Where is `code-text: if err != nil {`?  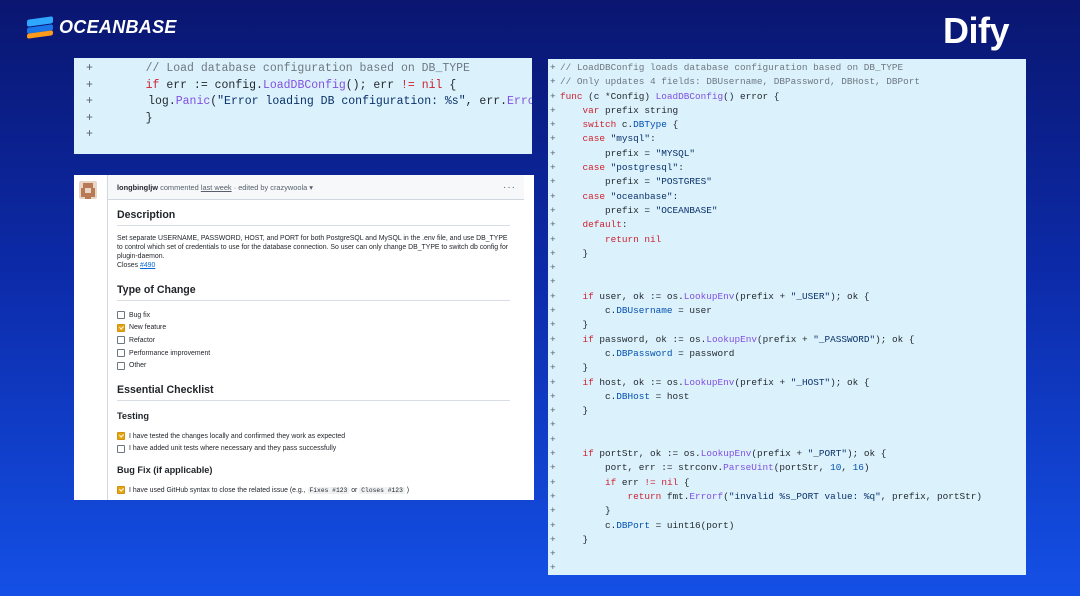 code-text: if err != nil { is located at coordinates (647, 482).